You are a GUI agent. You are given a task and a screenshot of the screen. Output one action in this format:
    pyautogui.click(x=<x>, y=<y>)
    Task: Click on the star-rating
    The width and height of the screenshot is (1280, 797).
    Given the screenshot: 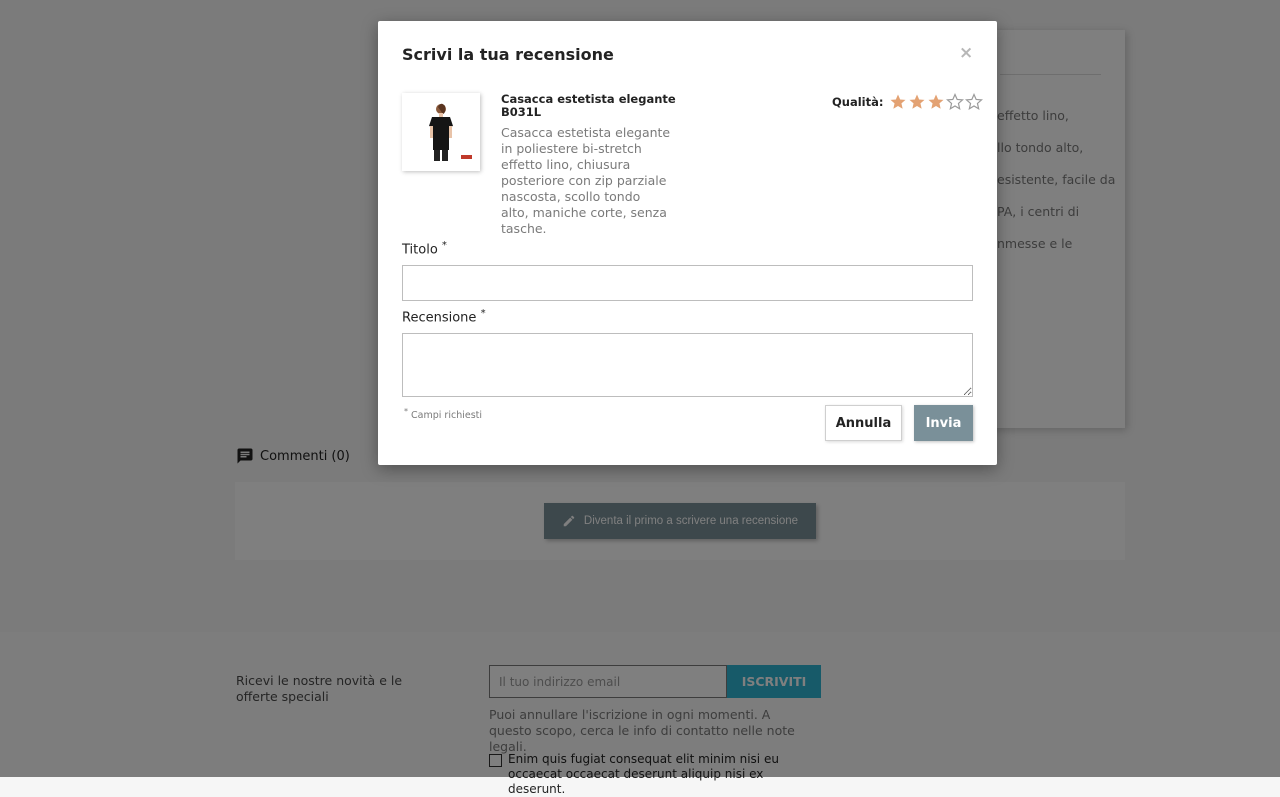 What is the action you would take?
    pyautogui.click(x=936, y=102)
    